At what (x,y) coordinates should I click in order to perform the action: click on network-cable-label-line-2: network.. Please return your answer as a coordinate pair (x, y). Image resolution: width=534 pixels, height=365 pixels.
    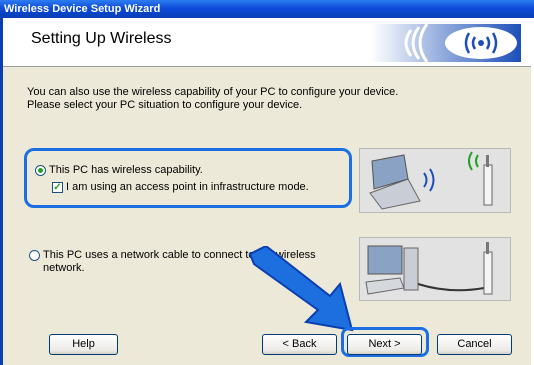
    Looking at the image, I should click on (64, 268).